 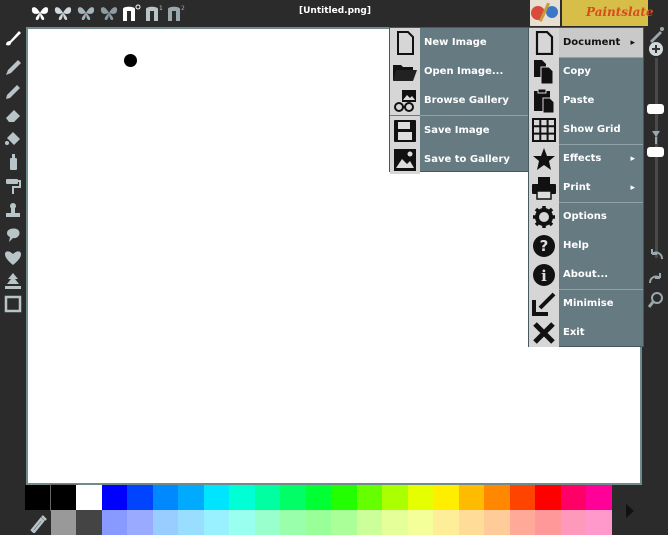 What do you see at coordinates (13, 210) in the screenshot?
I see `stamp-icon` at bounding box center [13, 210].